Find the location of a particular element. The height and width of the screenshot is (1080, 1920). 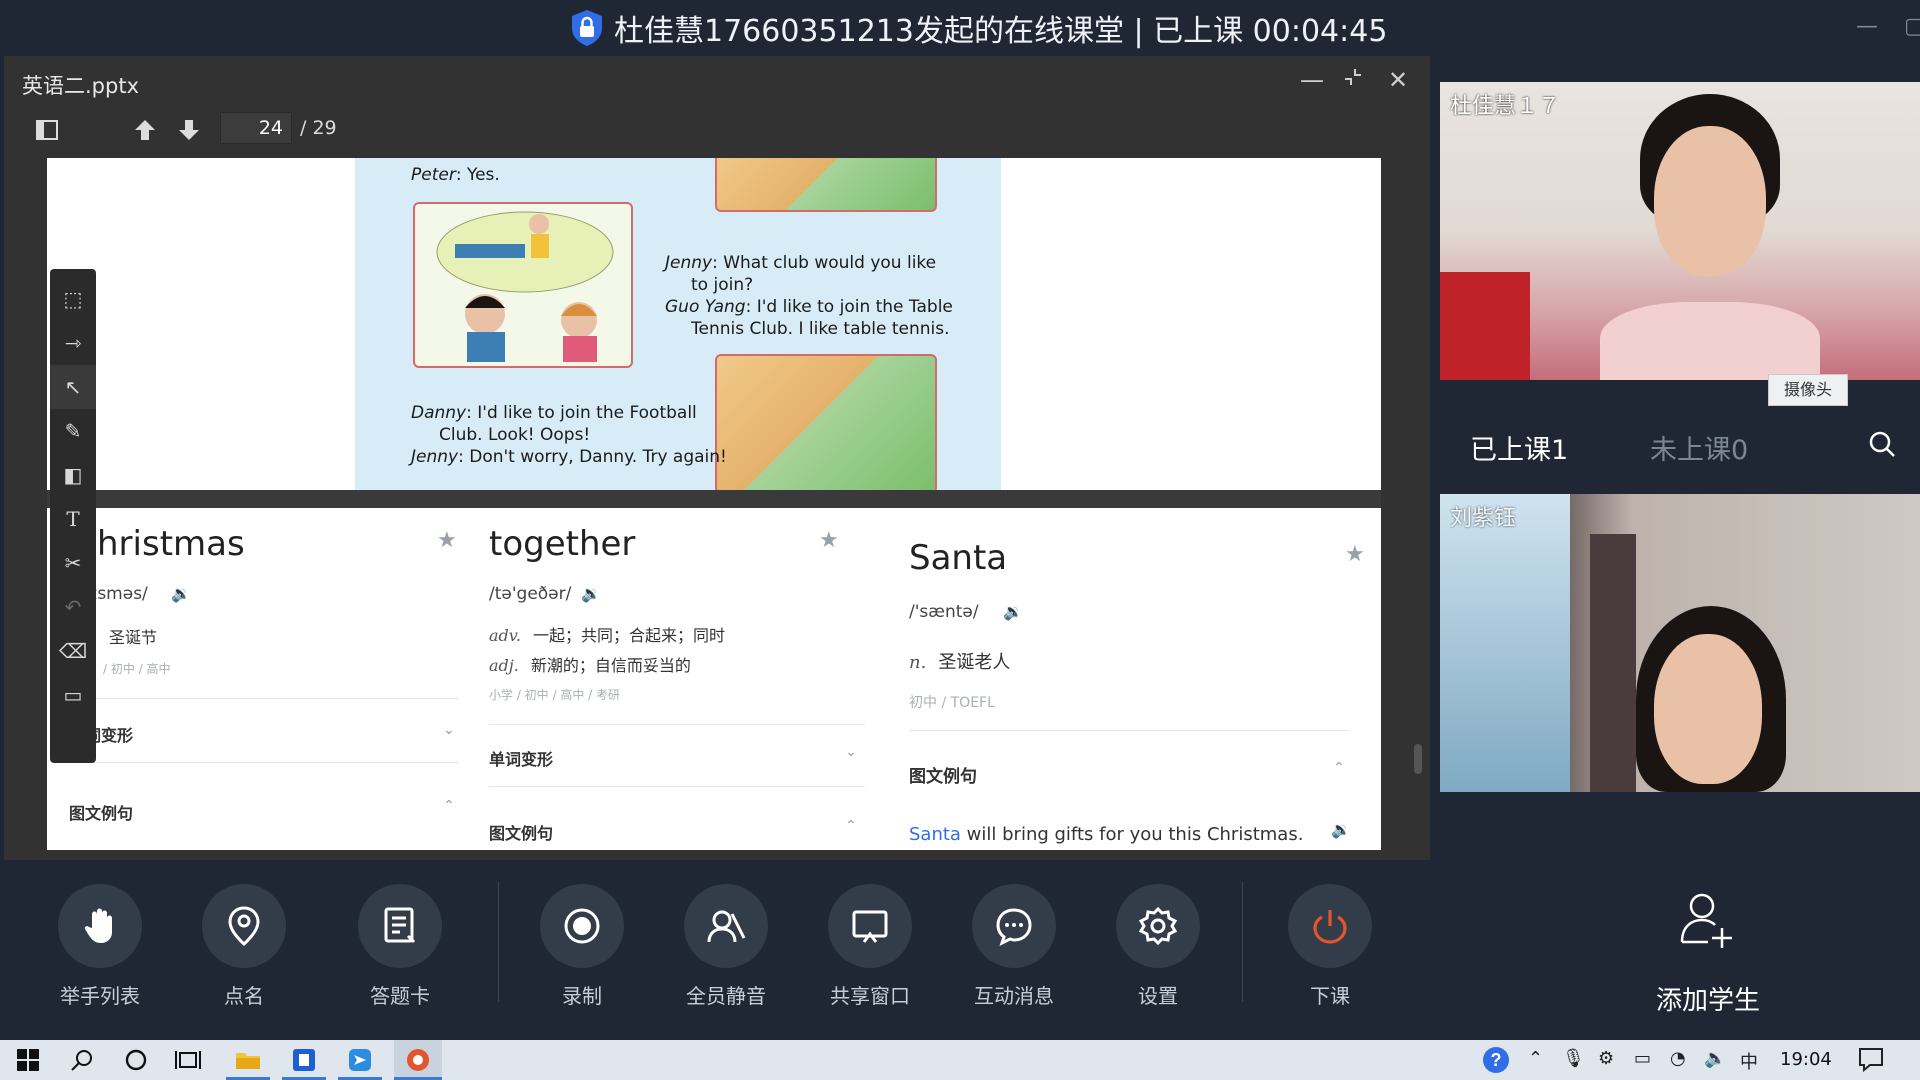

shapes-icon: ◧ is located at coordinates (73, 475).